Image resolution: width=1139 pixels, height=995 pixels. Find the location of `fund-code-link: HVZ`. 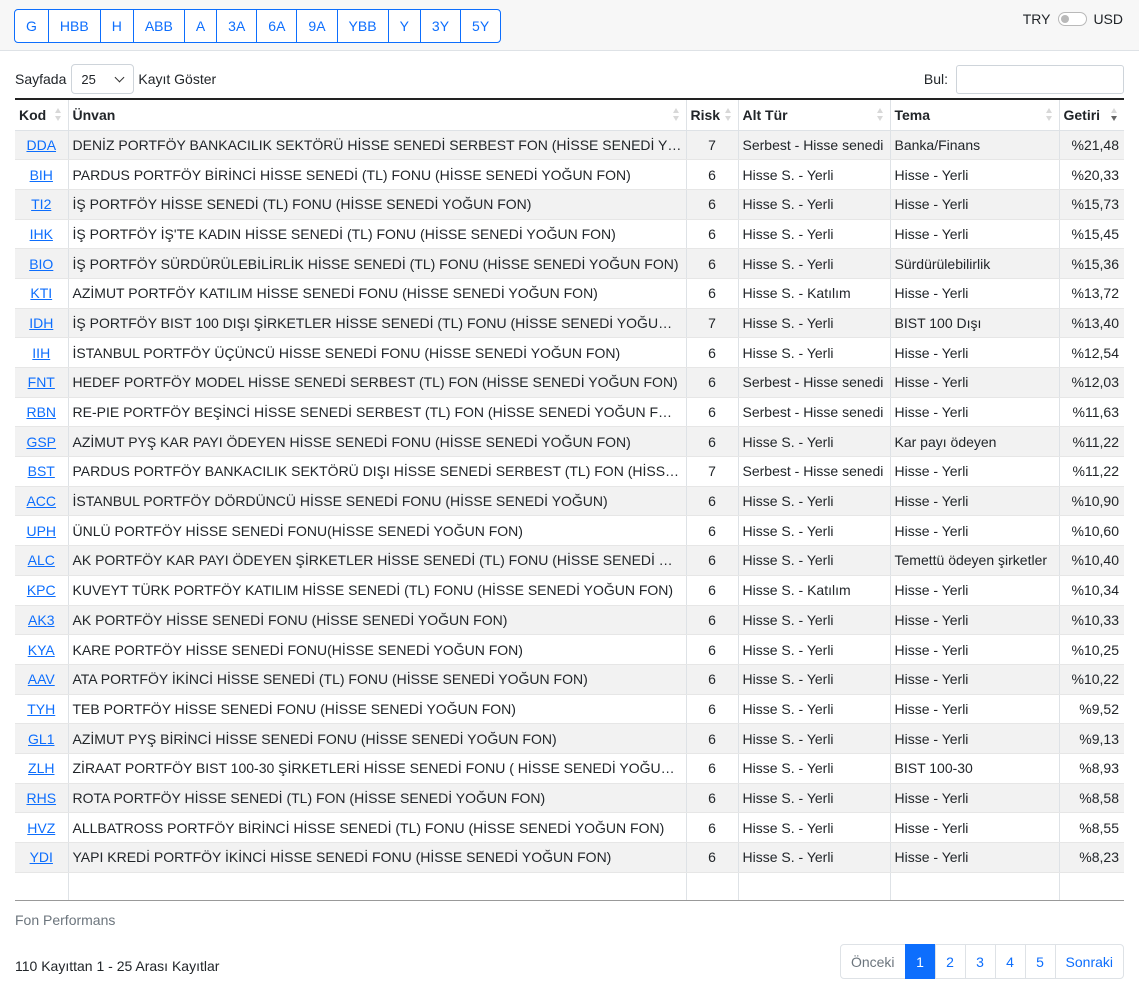

fund-code-link: HVZ is located at coordinates (41, 828).